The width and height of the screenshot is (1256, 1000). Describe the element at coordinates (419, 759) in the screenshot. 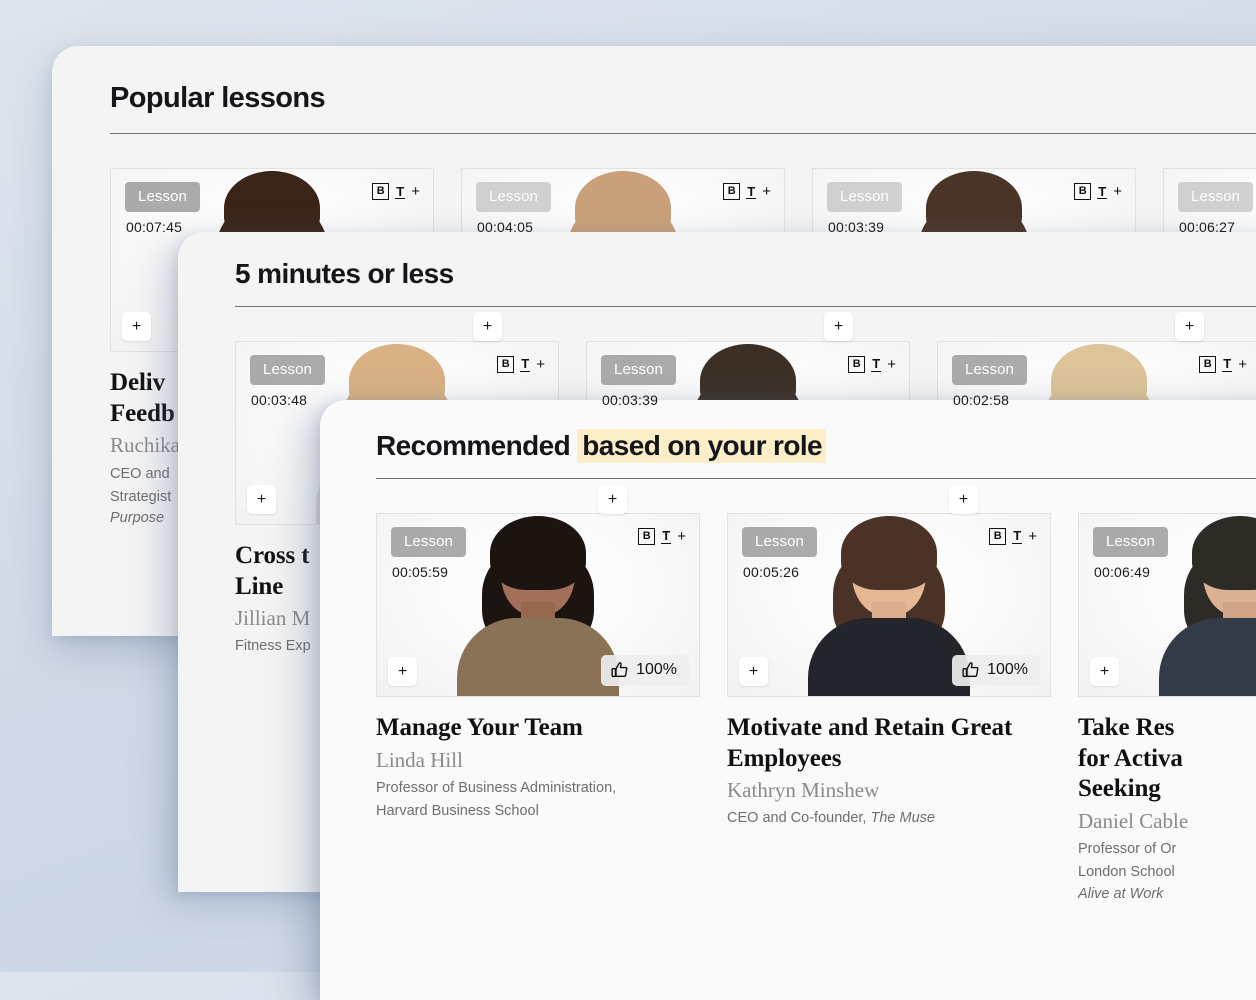

I see `lesson-author: Linda Hill` at that location.